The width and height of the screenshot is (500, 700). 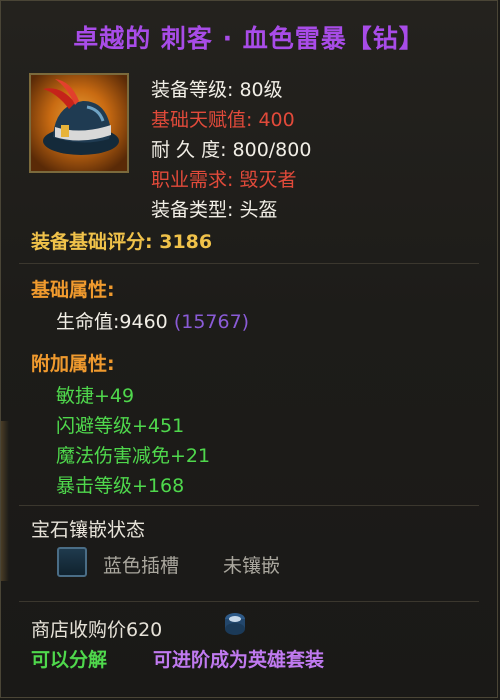 What do you see at coordinates (217, 90) in the screenshot?
I see `item-level: 装备等级: 80级` at bounding box center [217, 90].